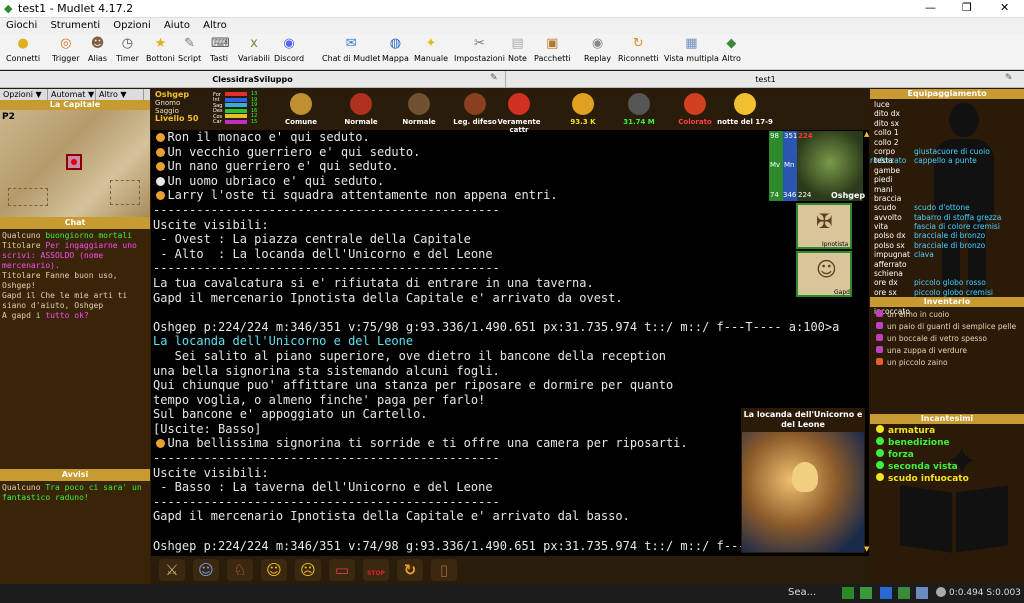 The image size is (1024, 603). I want to click on equipment-slot: braccia, so click(947, 198).